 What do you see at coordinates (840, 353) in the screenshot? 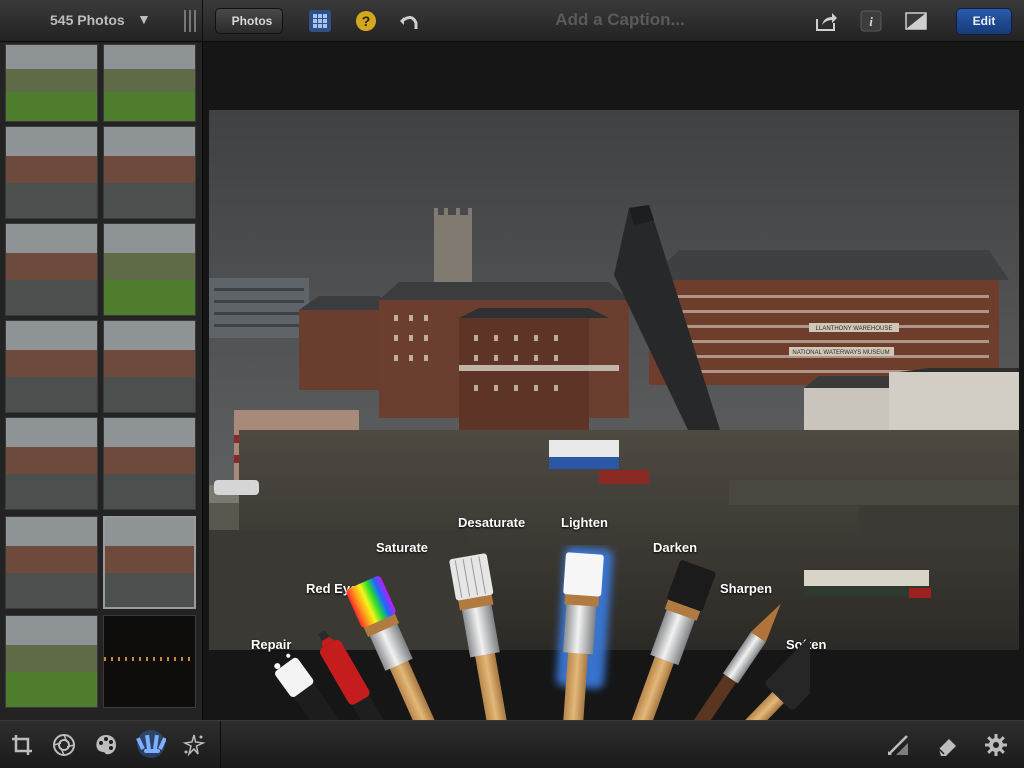
I see `warehouse-sign-2: NATIONAL WATERWAYS MUSEUM` at bounding box center [840, 353].